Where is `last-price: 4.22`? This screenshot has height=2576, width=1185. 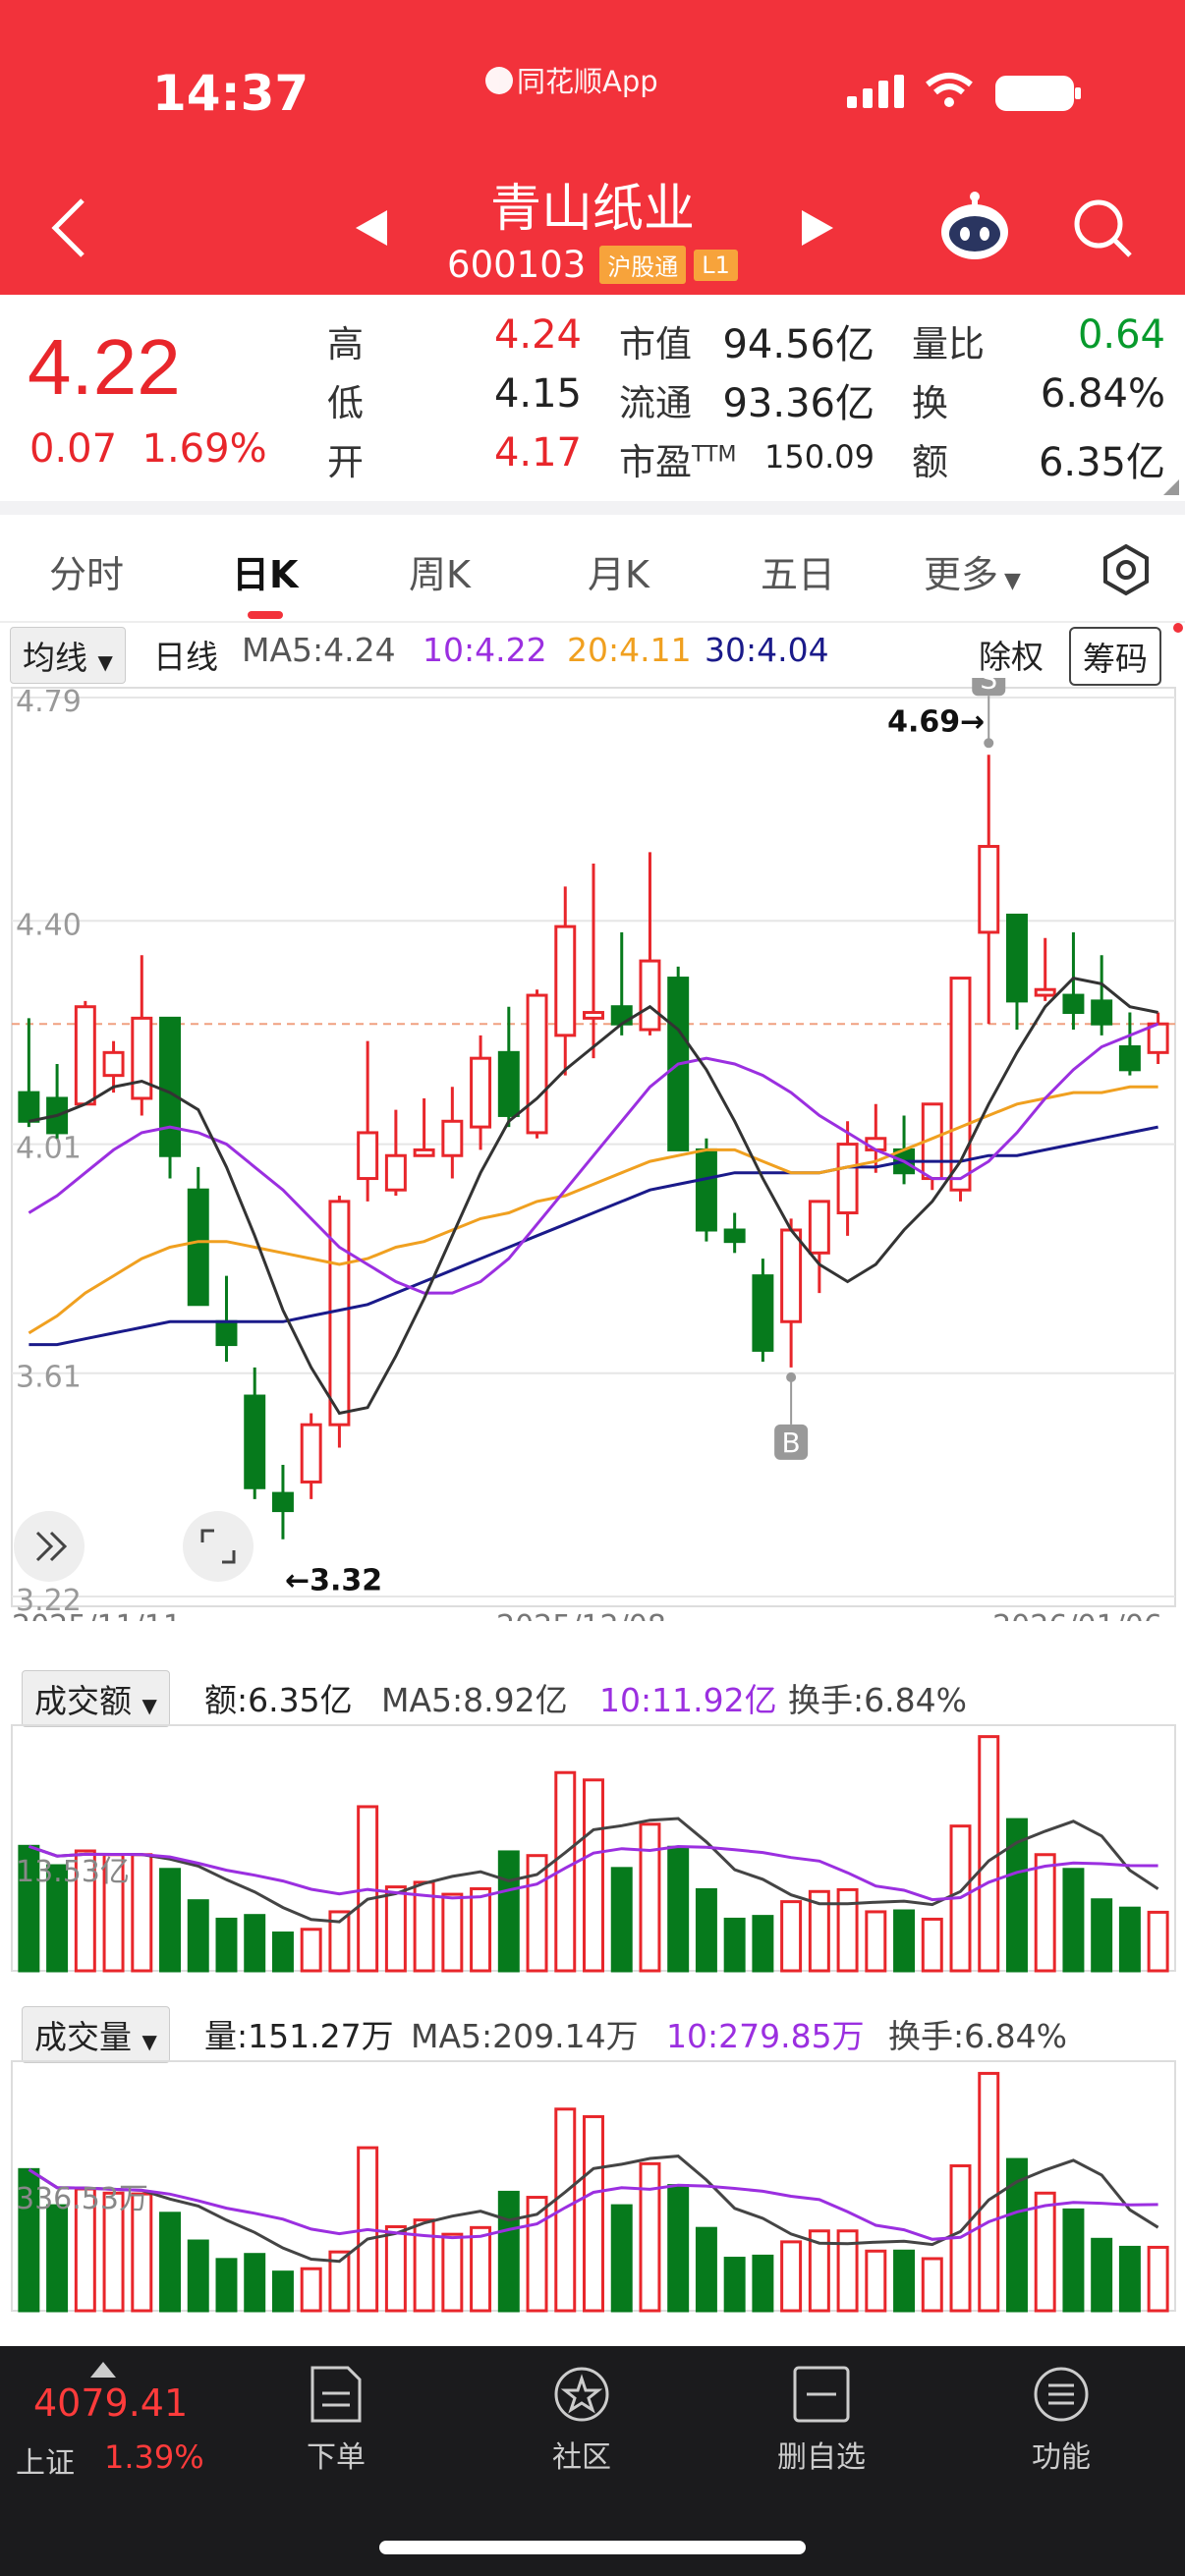 last-price: 4.22 is located at coordinates (105, 367).